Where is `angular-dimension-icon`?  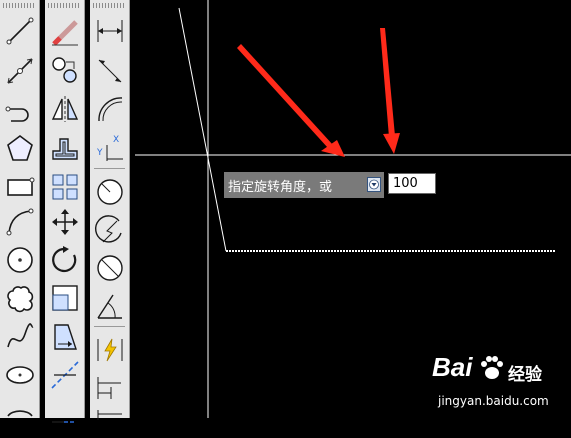
angular-dimension-icon is located at coordinates (110, 306).